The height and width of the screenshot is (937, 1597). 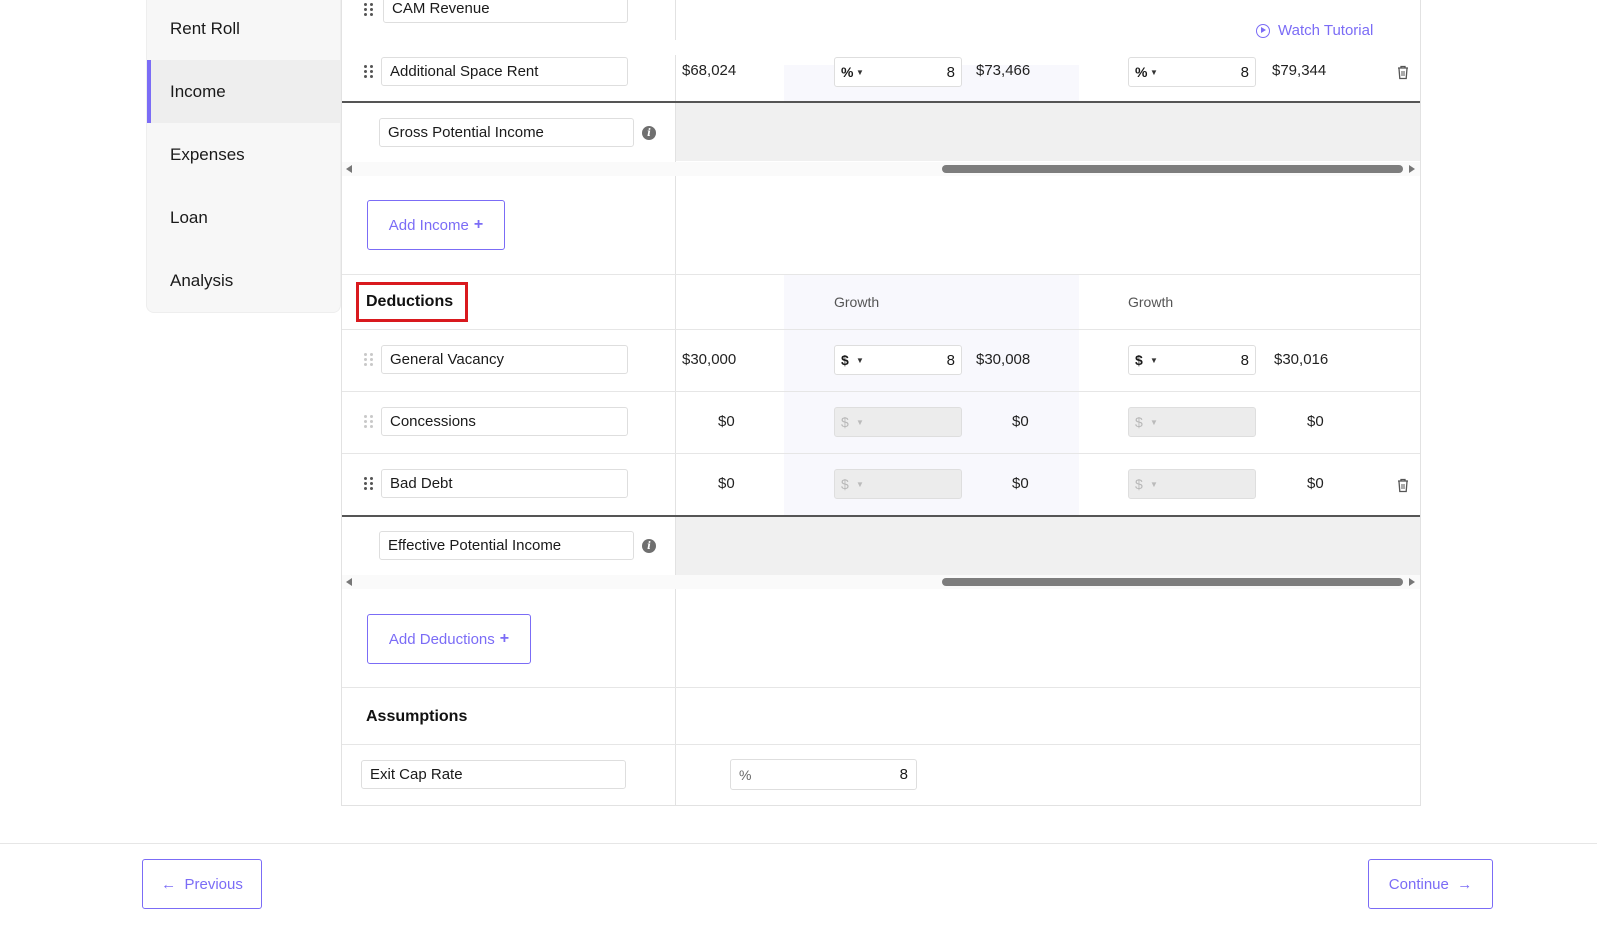 What do you see at coordinates (207, 154) in the screenshot?
I see `sidebar-item-label: Expenses` at bounding box center [207, 154].